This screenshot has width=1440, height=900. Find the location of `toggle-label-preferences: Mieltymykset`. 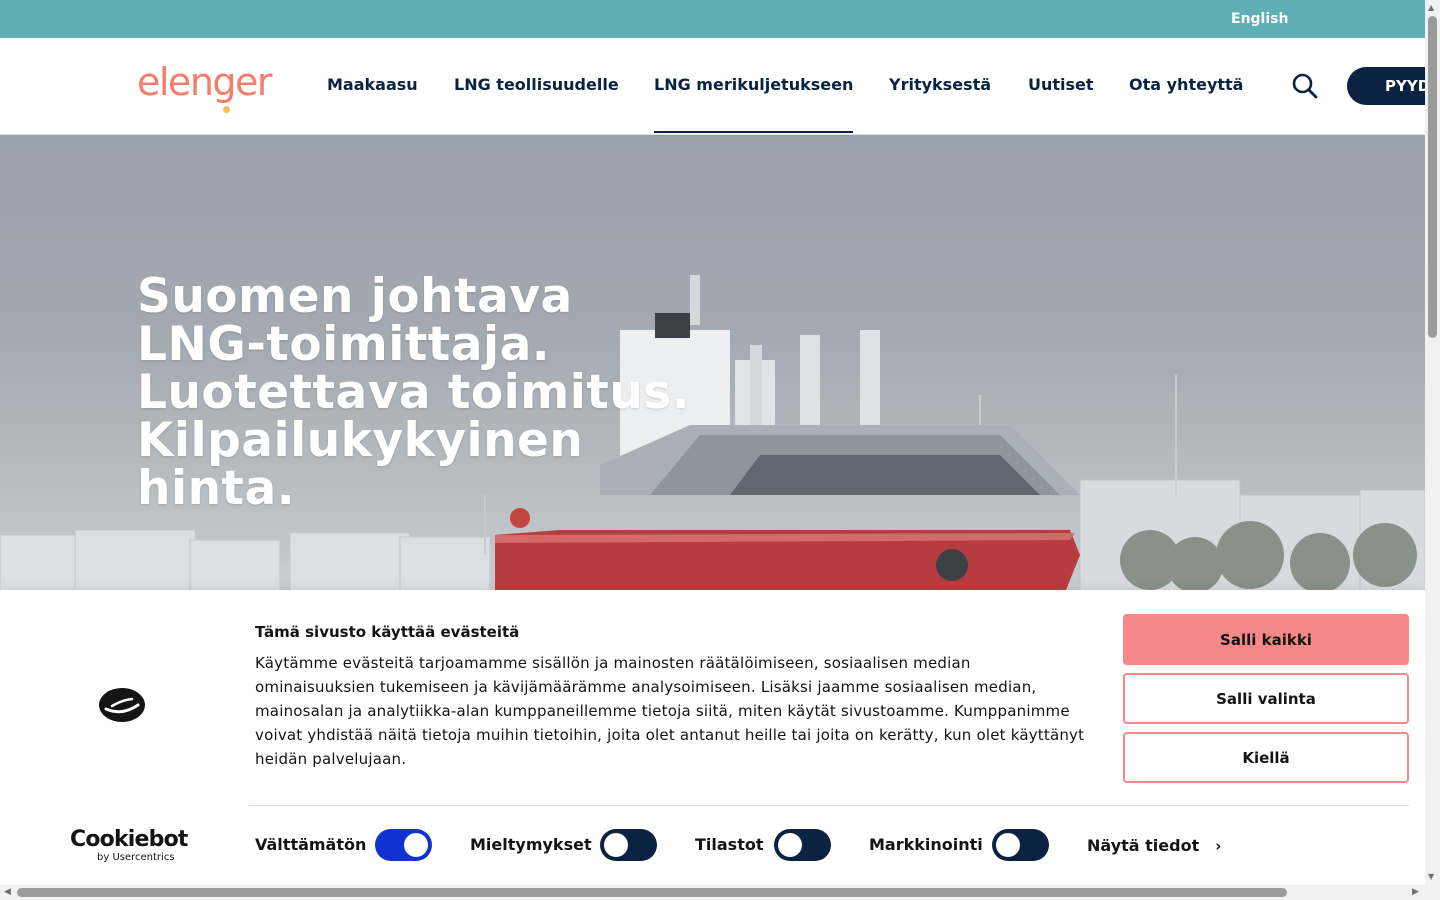

toggle-label-preferences: Mieltymykset is located at coordinates (531, 844).